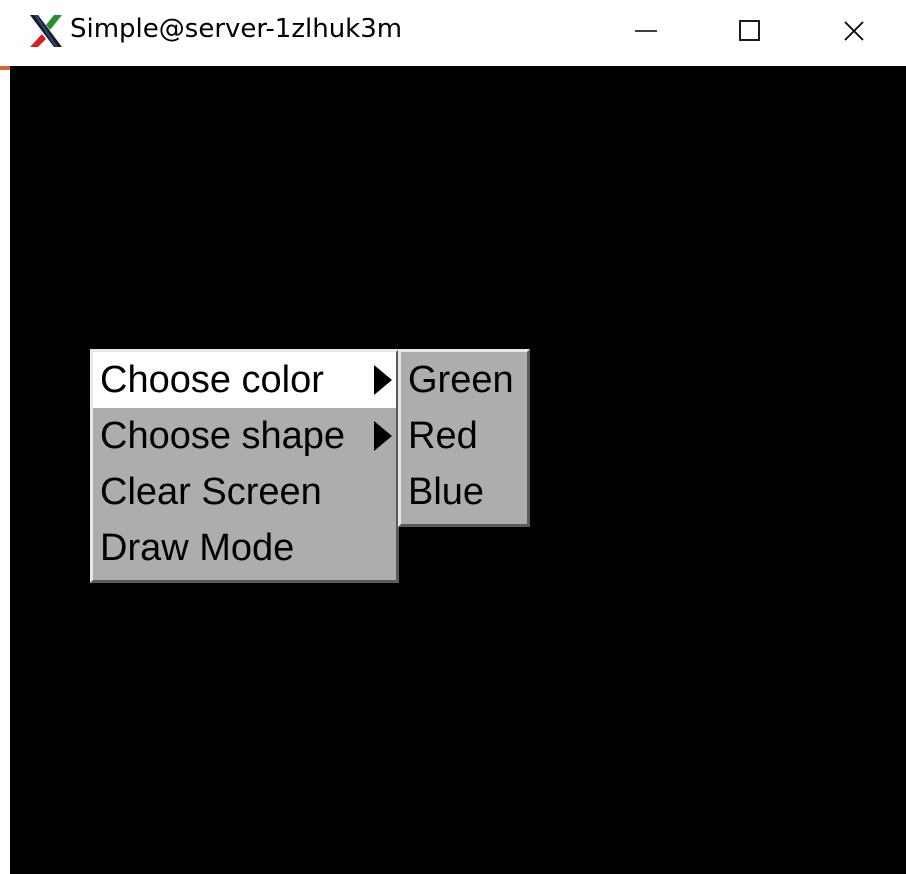 The height and width of the screenshot is (874, 906). What do you see at coordinates (212, 380) in the screenshot?
I see `menu-item-label: Choose color` at bounding box center [212, 380].